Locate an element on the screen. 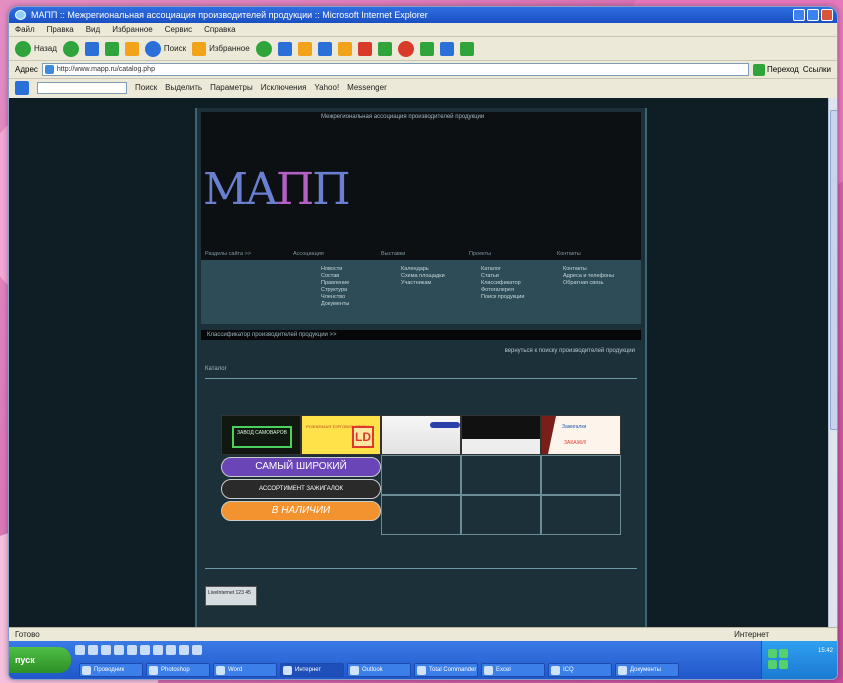  menu-file: Файл is located at coordinates (25, 29).